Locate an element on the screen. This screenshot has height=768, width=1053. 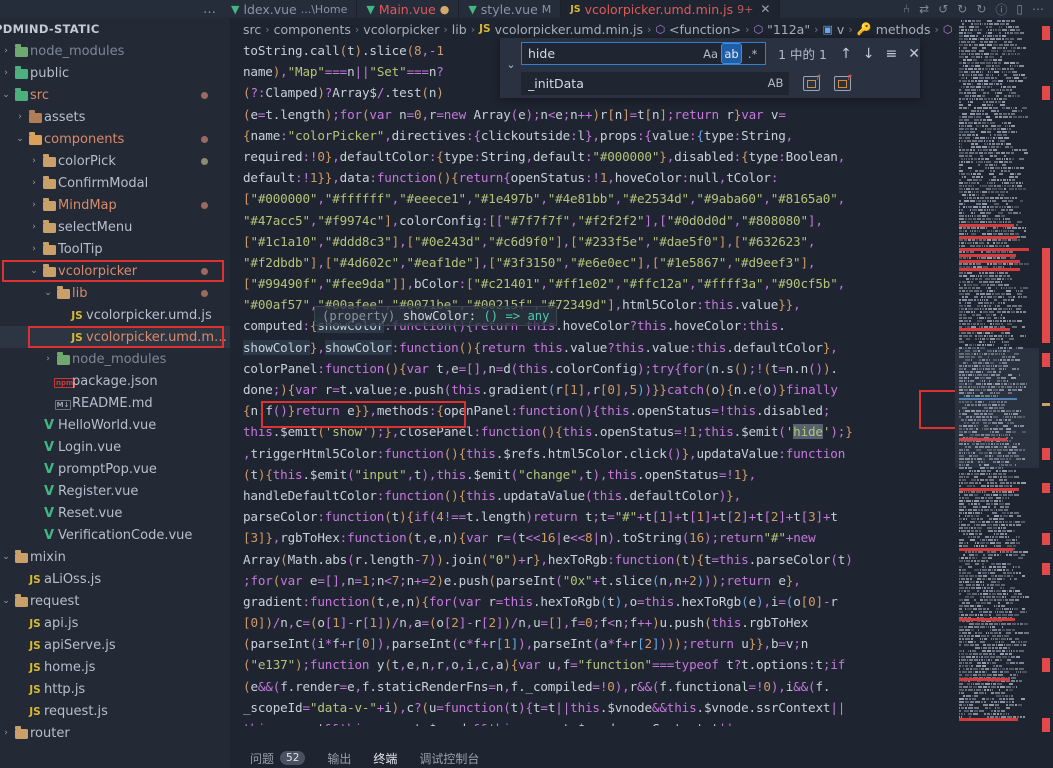
tree-item-promptpop-vue: ›VpromptPop.vue is located at coordinates (115, 469).